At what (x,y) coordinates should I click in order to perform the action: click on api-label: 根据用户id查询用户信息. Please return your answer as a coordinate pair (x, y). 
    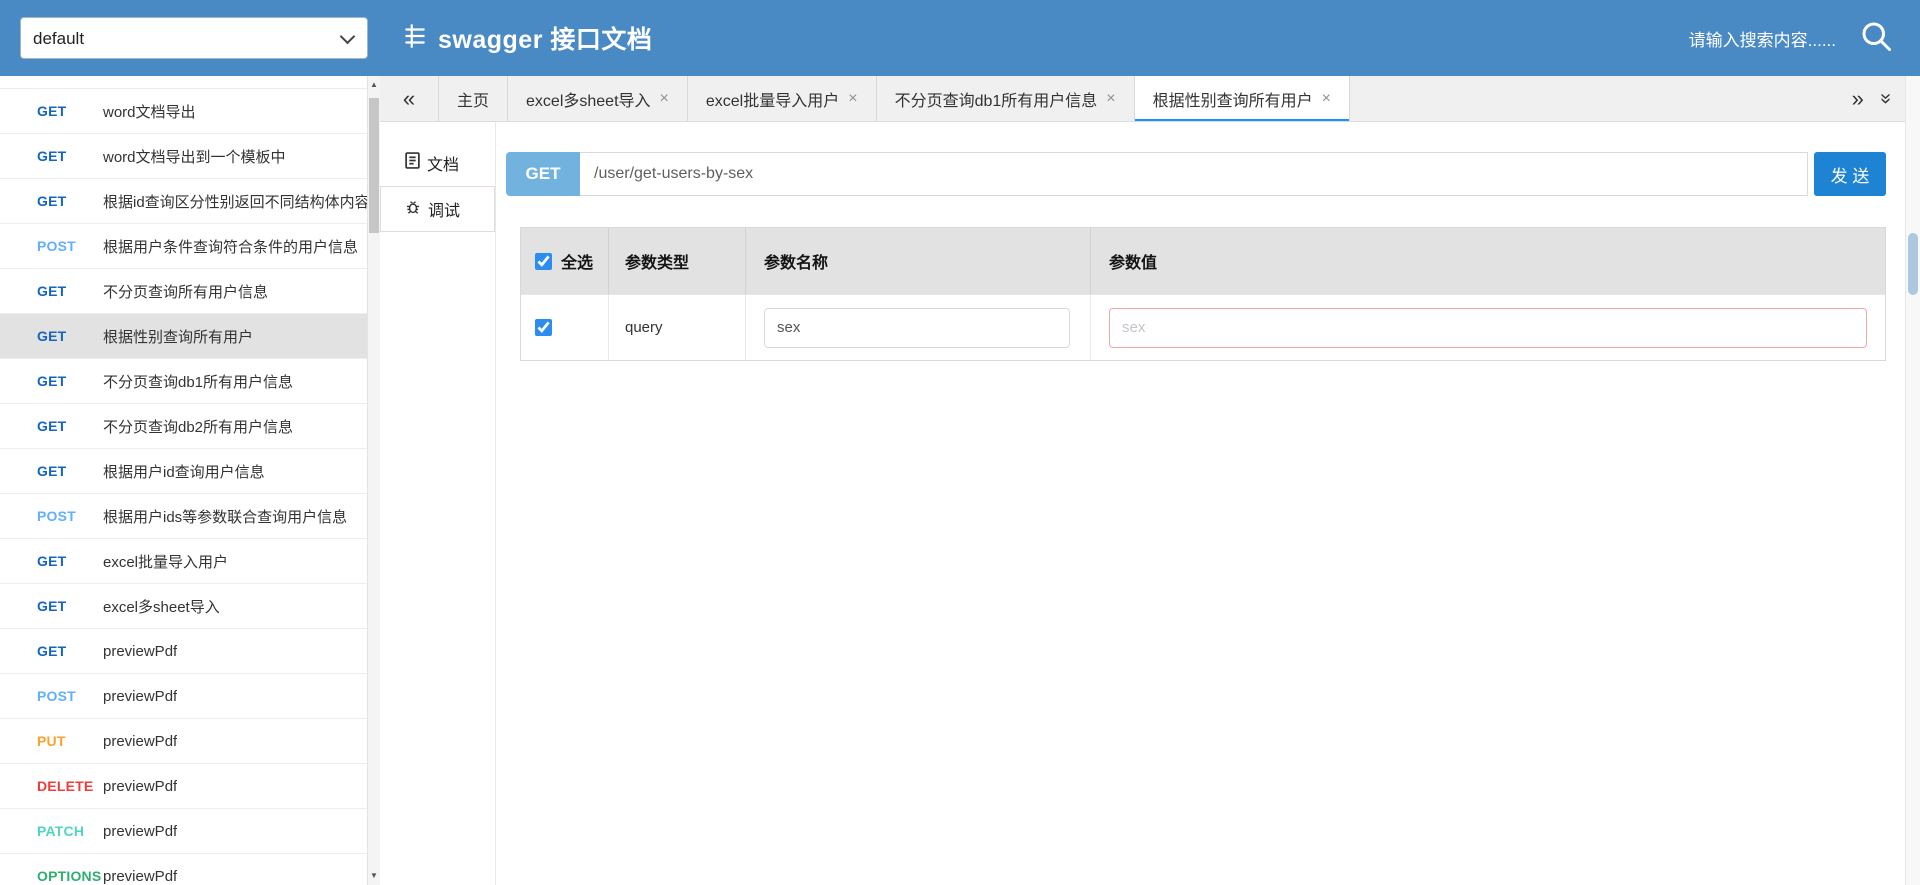
    Looking at the image, I should click on (184, 472).